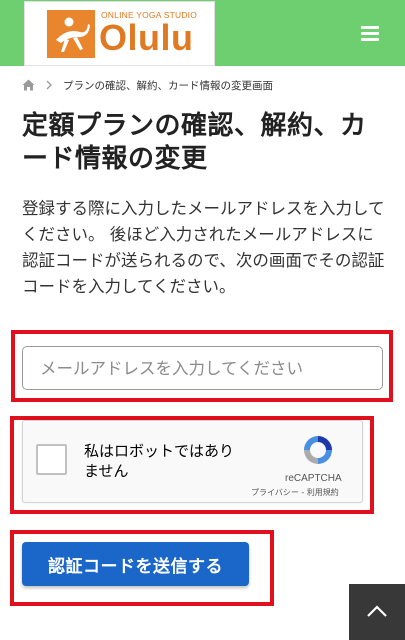  Describe the element at coordinates (370, 33) in the screenshot. I see `menu-hamburger-icon` at that location.